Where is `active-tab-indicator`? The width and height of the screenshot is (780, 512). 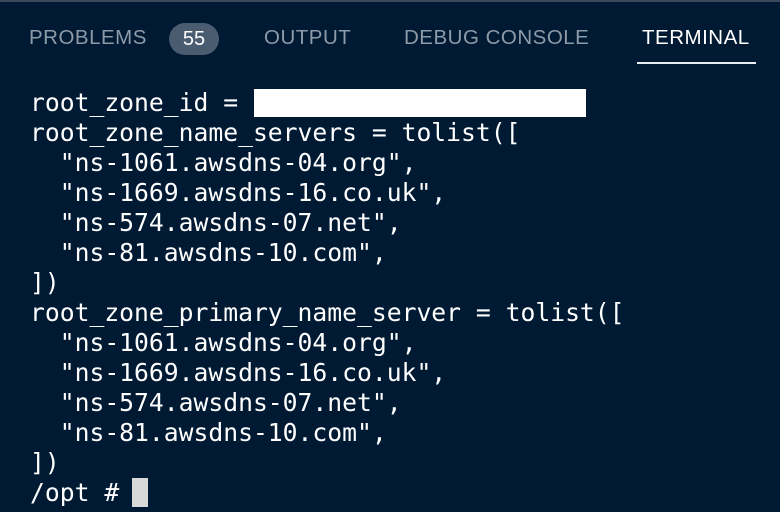 active-tab-indicator is located at coordinates (696, 63).